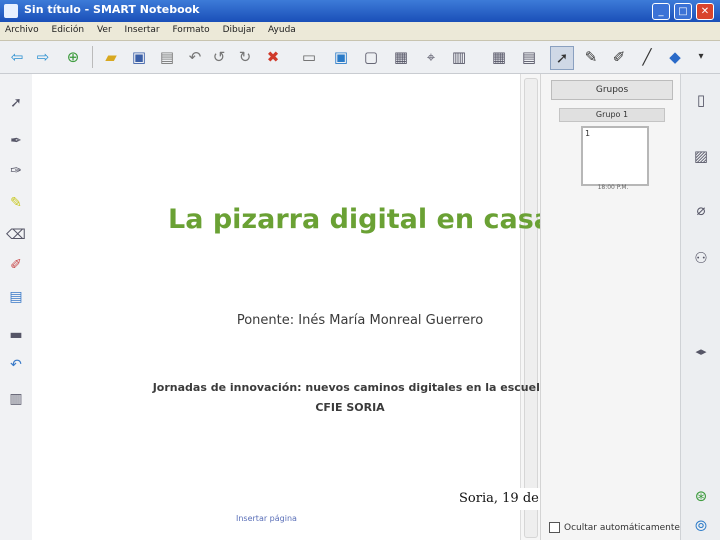 This screenshot has width=720, height=540. What do you see at coordinates (619, 57) in the screenshot?
I see `highlighter-icon: ✐` at bounding box center [619, 57].